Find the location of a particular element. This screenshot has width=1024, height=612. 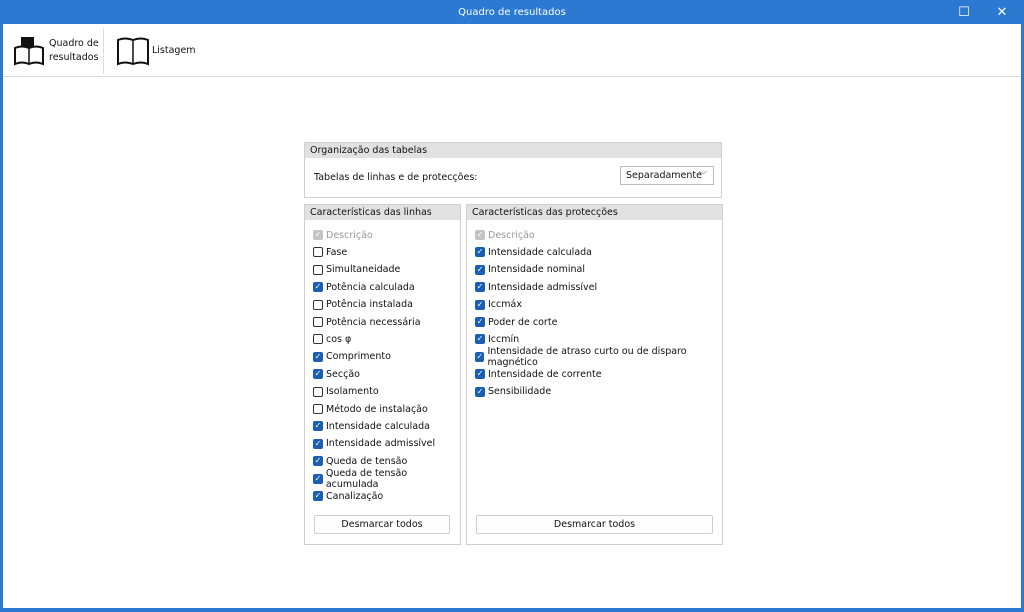

protections-title: Características das protecções is located at coordinates (594, 212).